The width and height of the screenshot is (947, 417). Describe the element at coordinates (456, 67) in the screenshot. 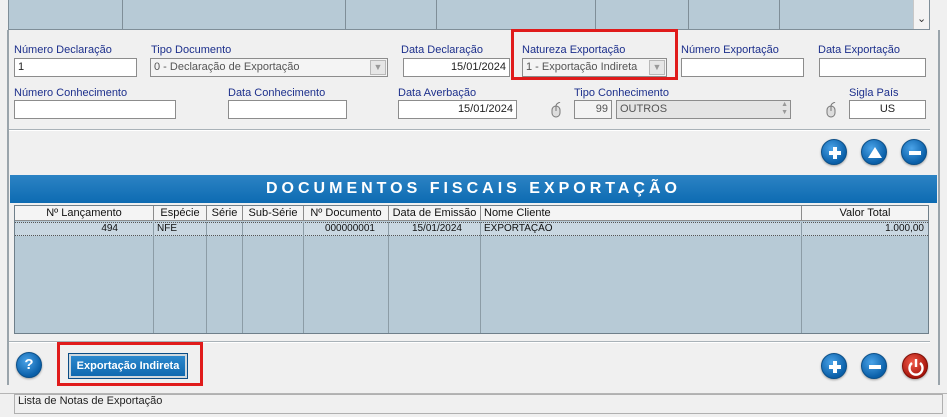

I see `data-declaracao-input: 15/01/2024` at that location.